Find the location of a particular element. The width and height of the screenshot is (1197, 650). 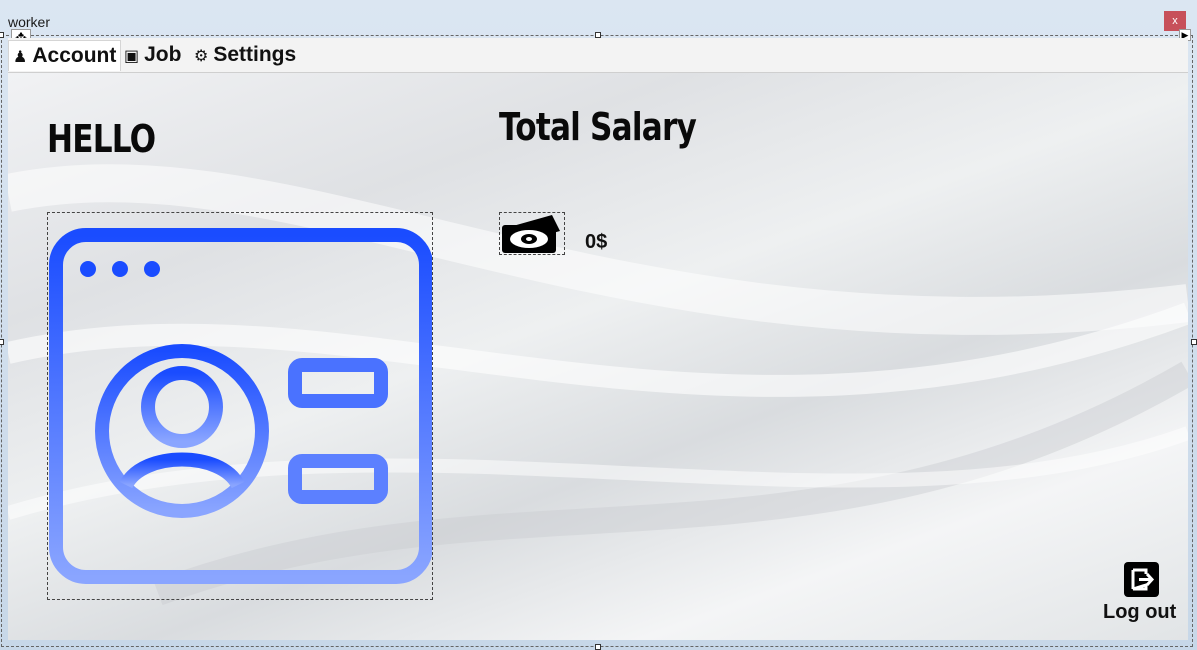

tab-label: Job is located at coordinates (163, 54).